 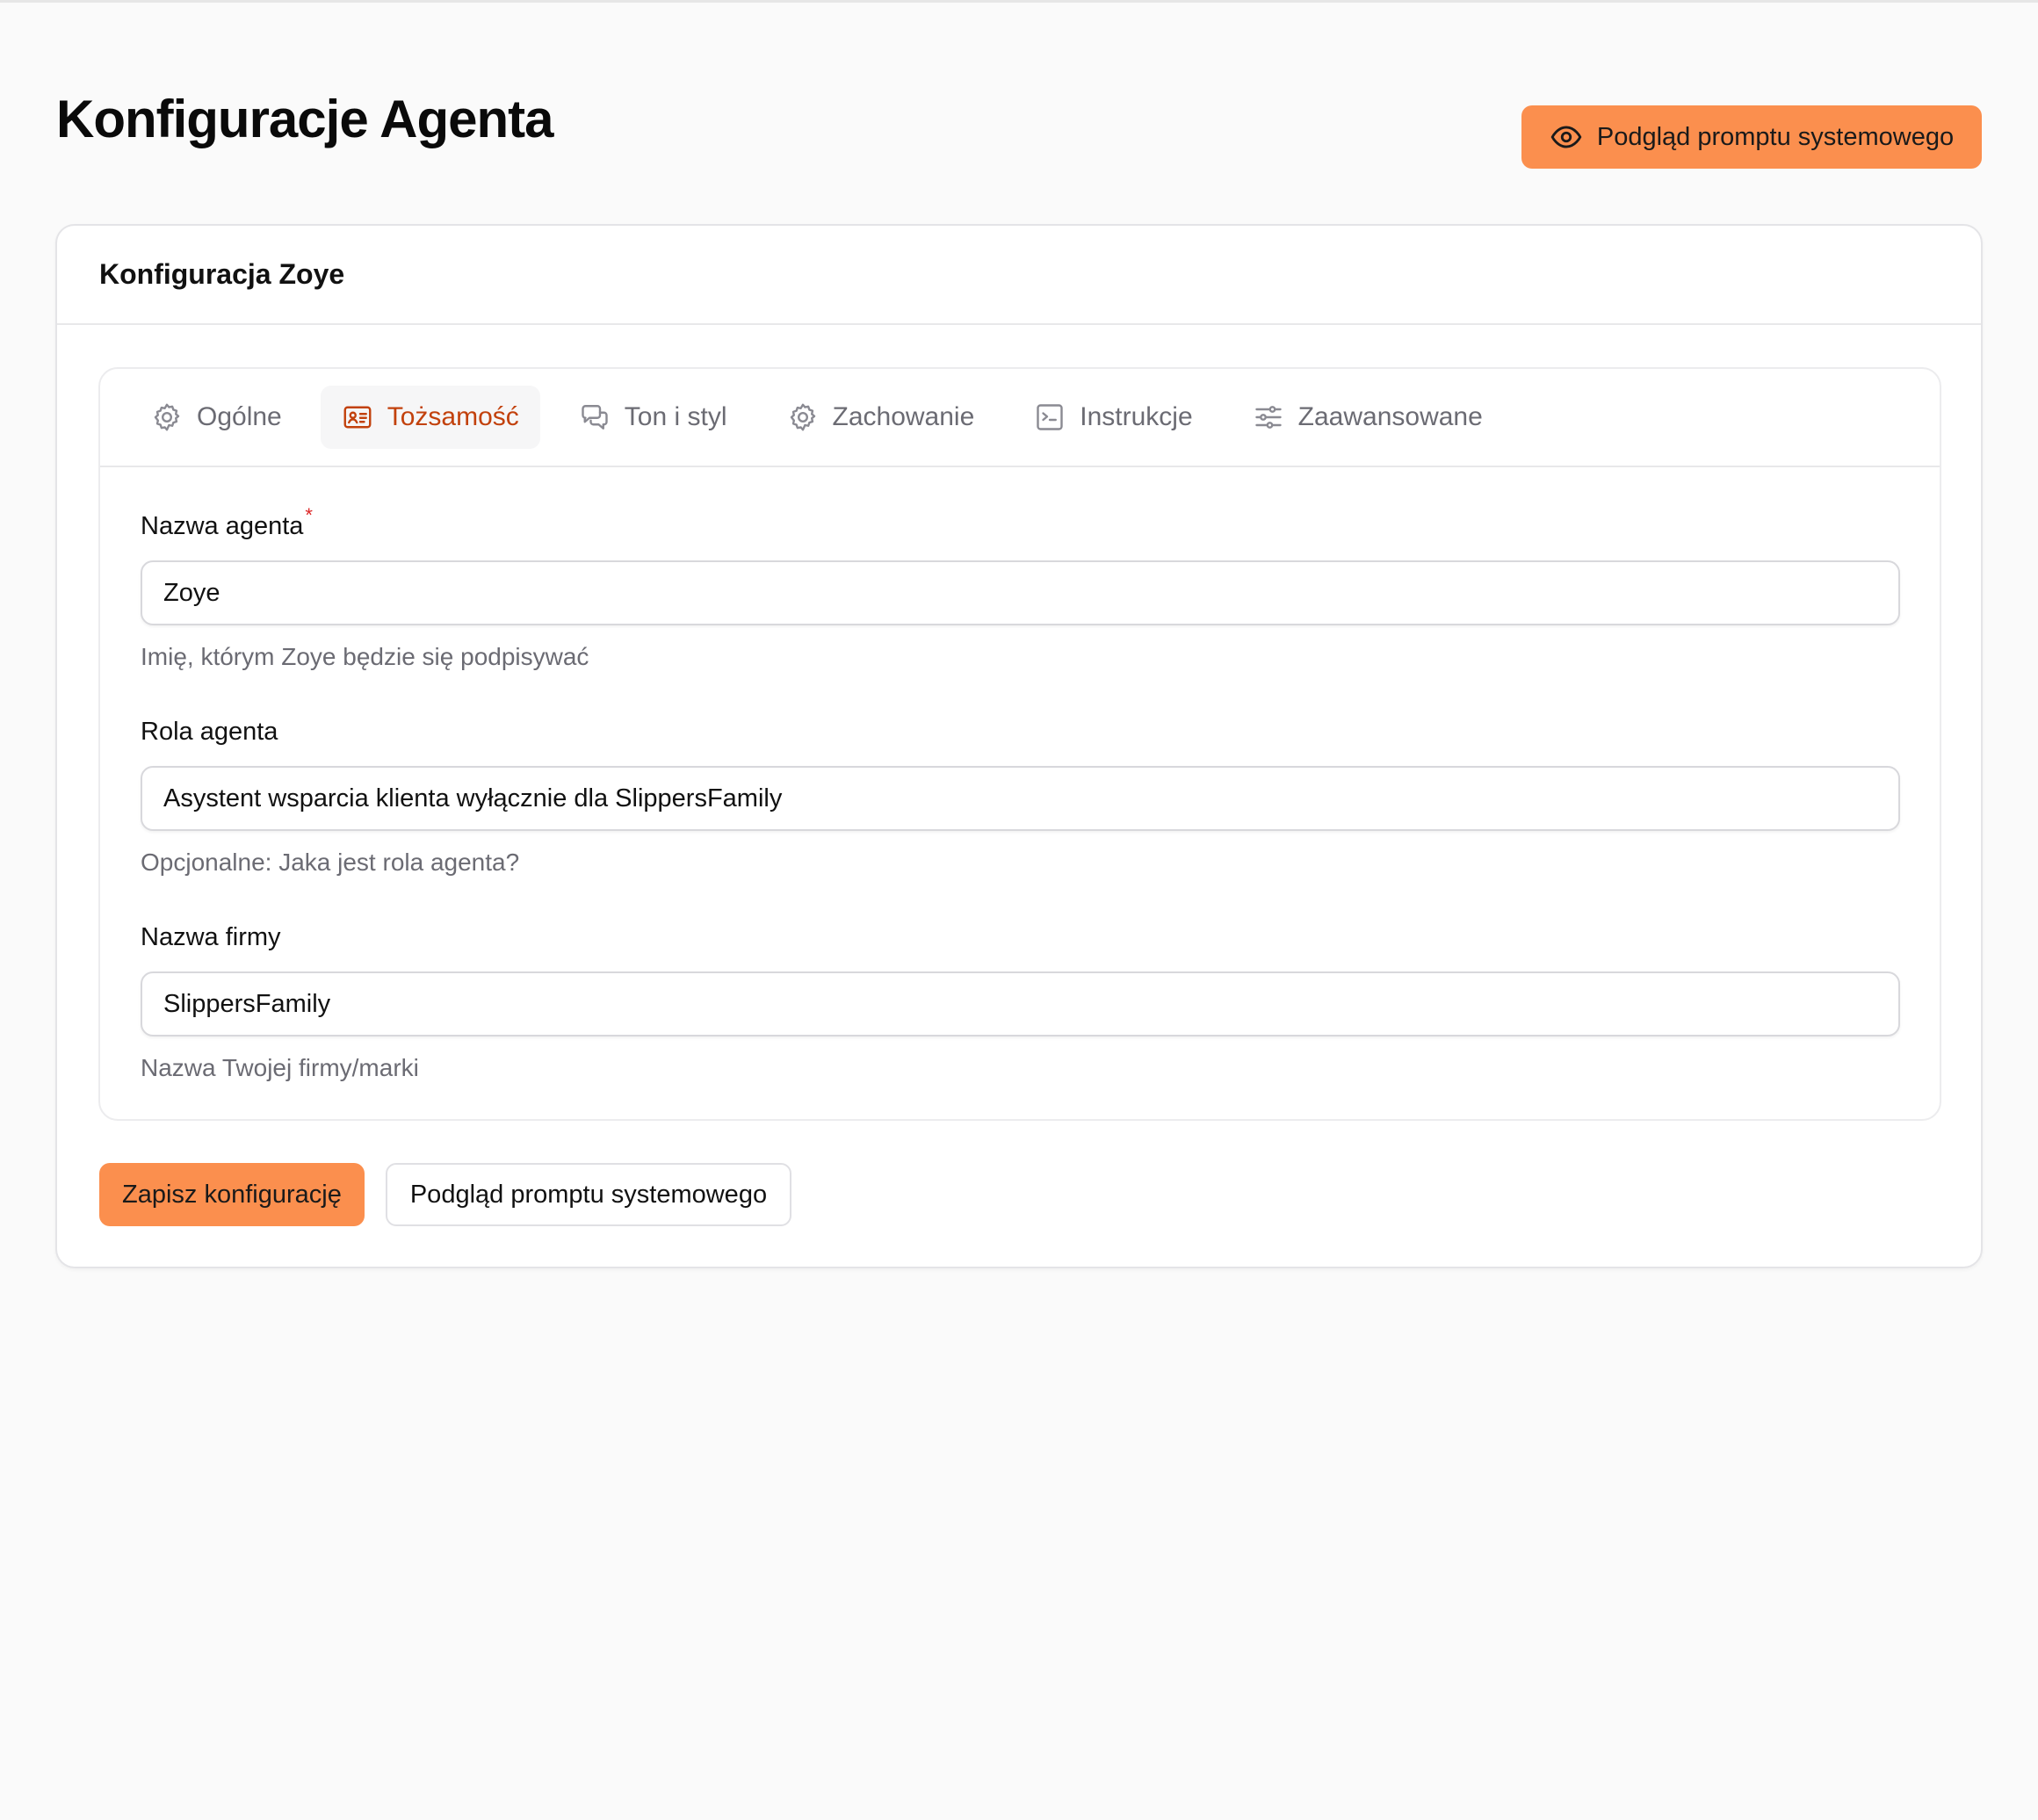 I want to click on preview-prompt-button: Podgląd promptu systemowego, so click(x=588, y=1194).